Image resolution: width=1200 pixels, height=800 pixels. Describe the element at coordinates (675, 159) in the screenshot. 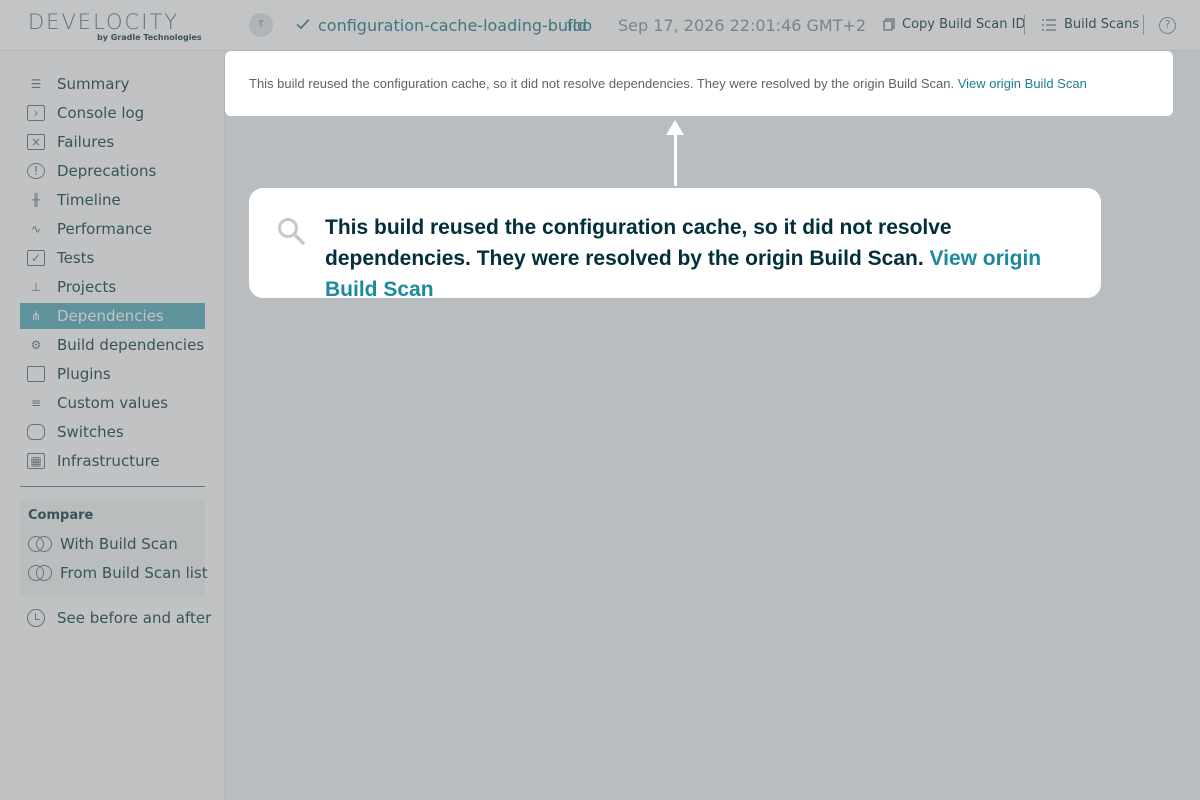

I see `callout-arrow` at that location.